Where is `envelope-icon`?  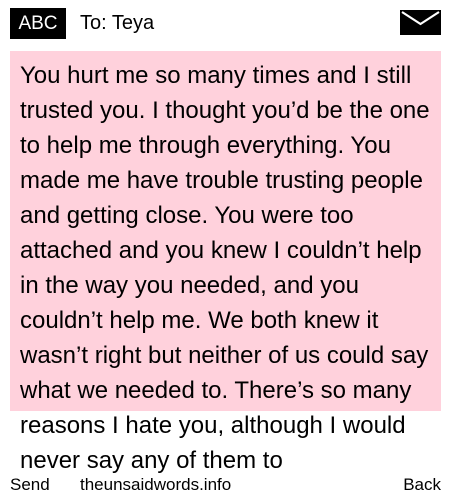
envelope-icon is located at coordinates (420, 22).